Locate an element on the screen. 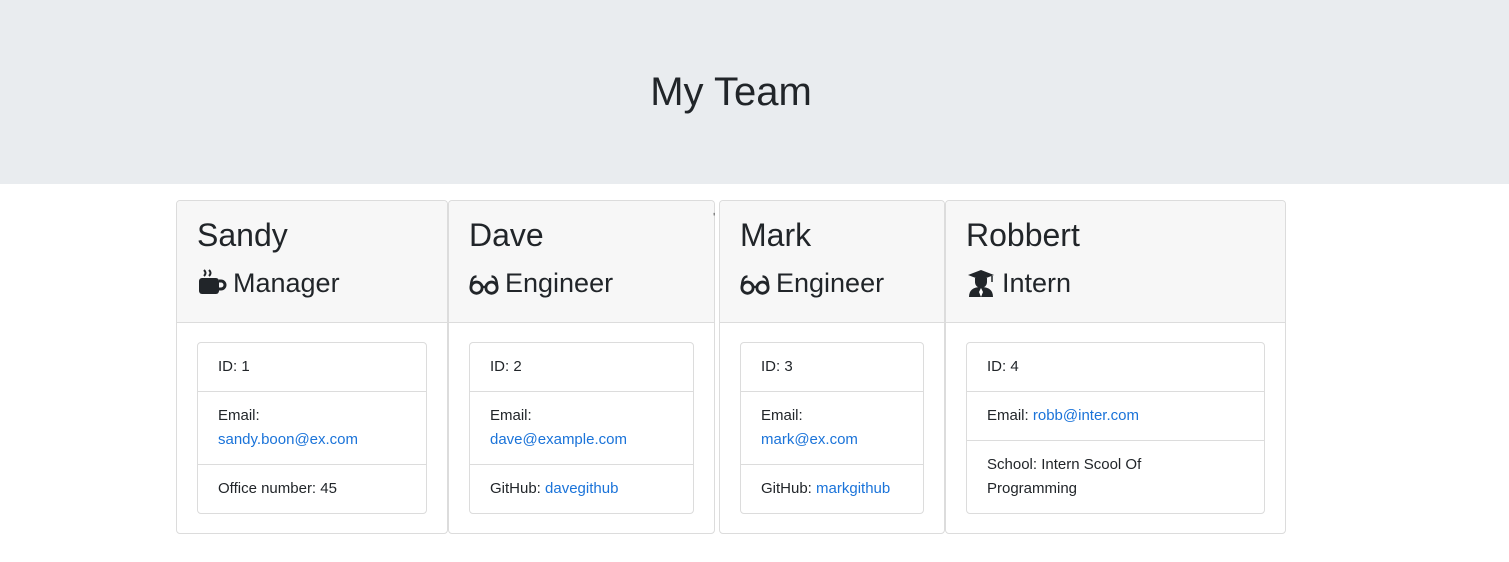  employee-id: ID: 2 is located at coordinates (506, 366).